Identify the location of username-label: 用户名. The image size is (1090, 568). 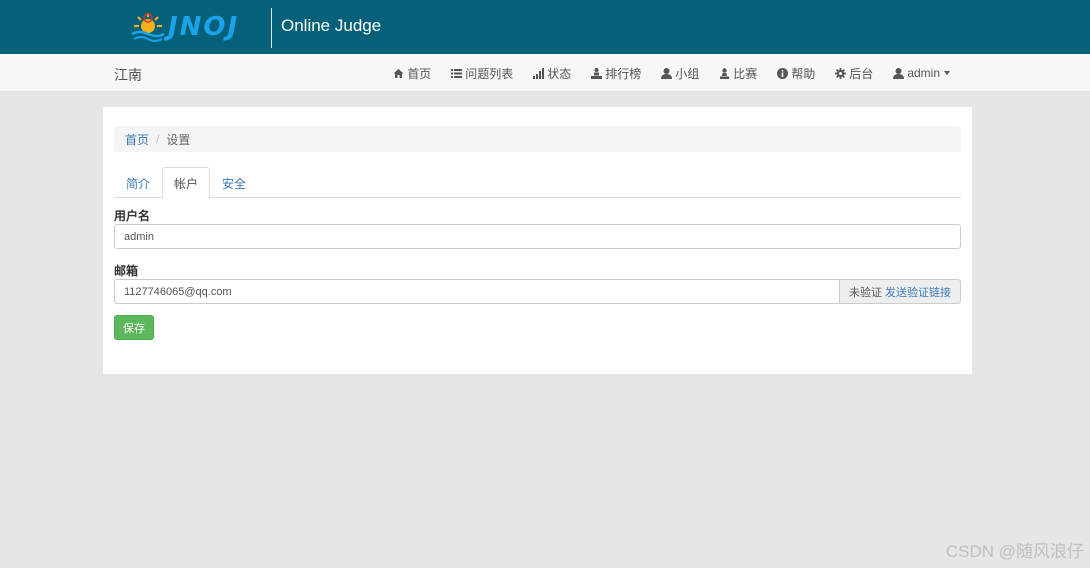
(132, 216).